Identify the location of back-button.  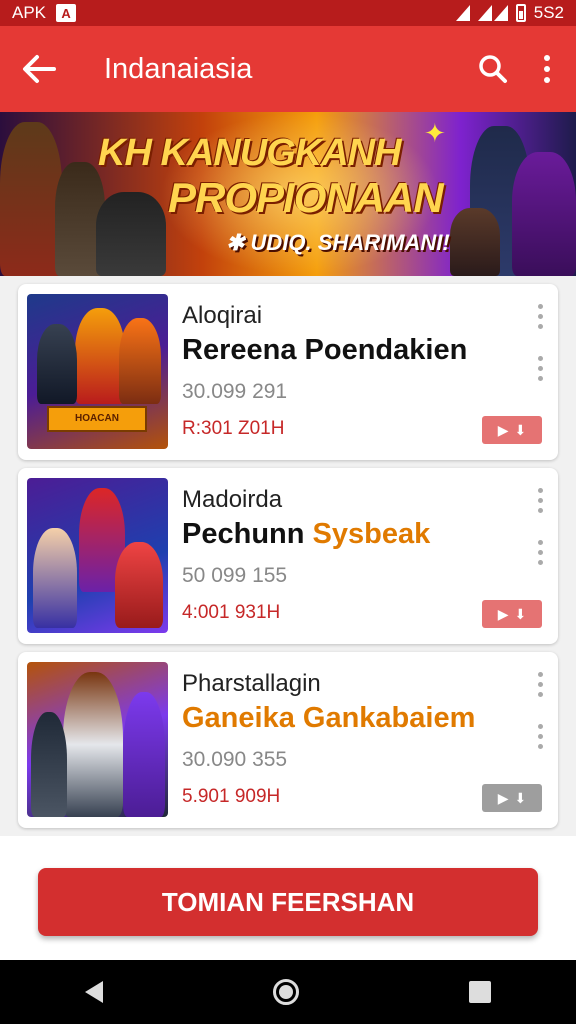
(39, 69).